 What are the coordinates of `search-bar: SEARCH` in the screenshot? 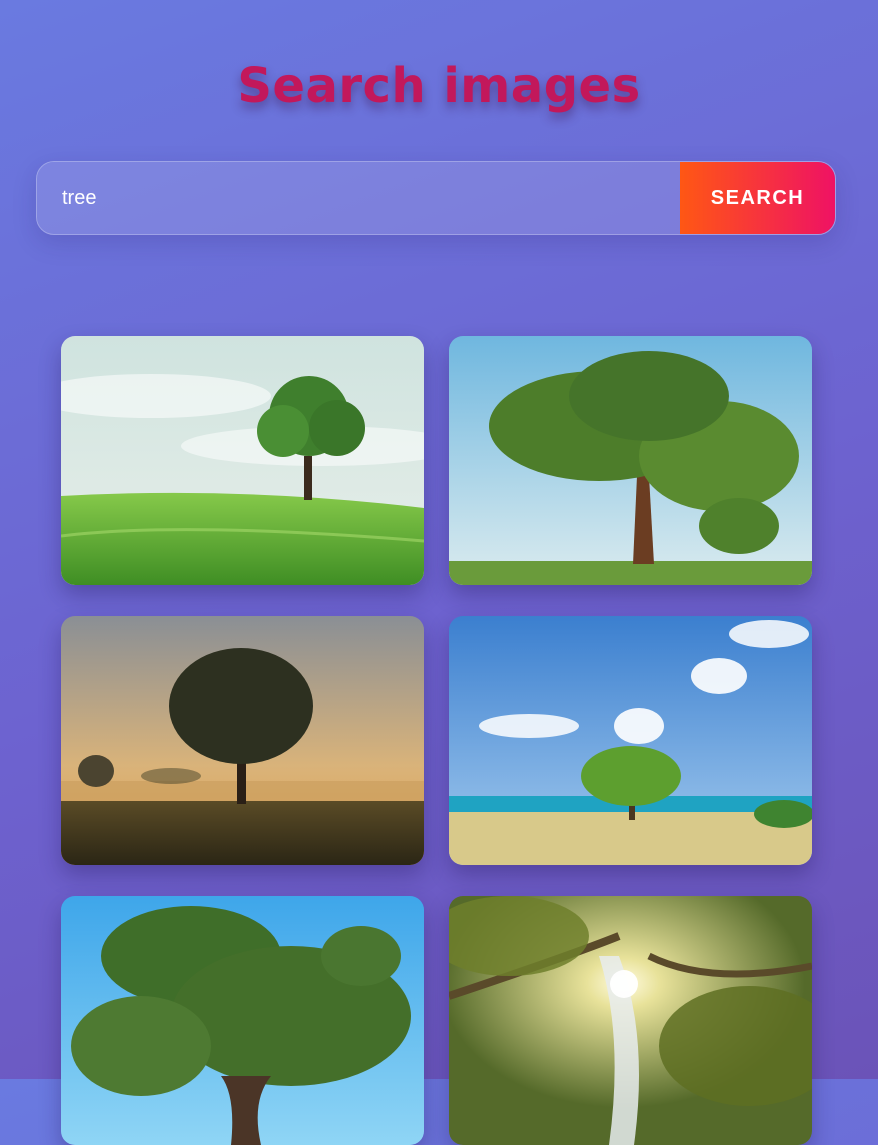 It's located at (436, 198).